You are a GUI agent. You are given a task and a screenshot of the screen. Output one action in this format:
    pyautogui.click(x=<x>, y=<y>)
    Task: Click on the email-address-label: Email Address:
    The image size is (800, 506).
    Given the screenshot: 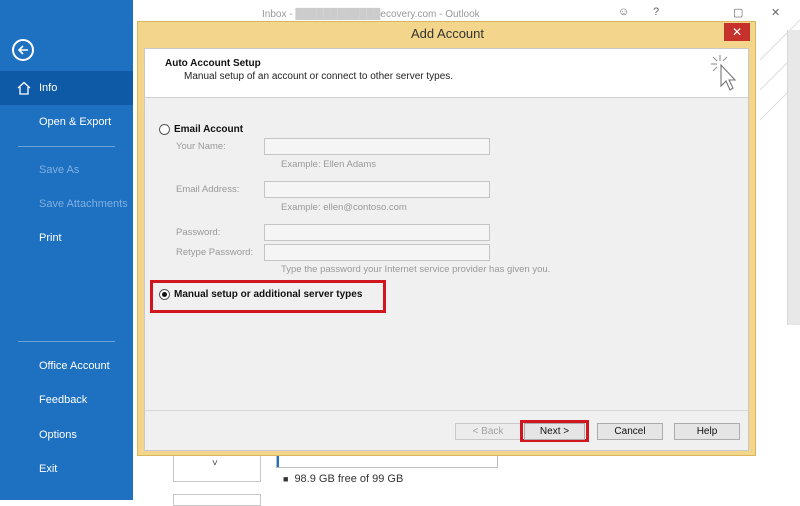 What is the action you would take?
    pyautogui.click(x=208, y=189)
    